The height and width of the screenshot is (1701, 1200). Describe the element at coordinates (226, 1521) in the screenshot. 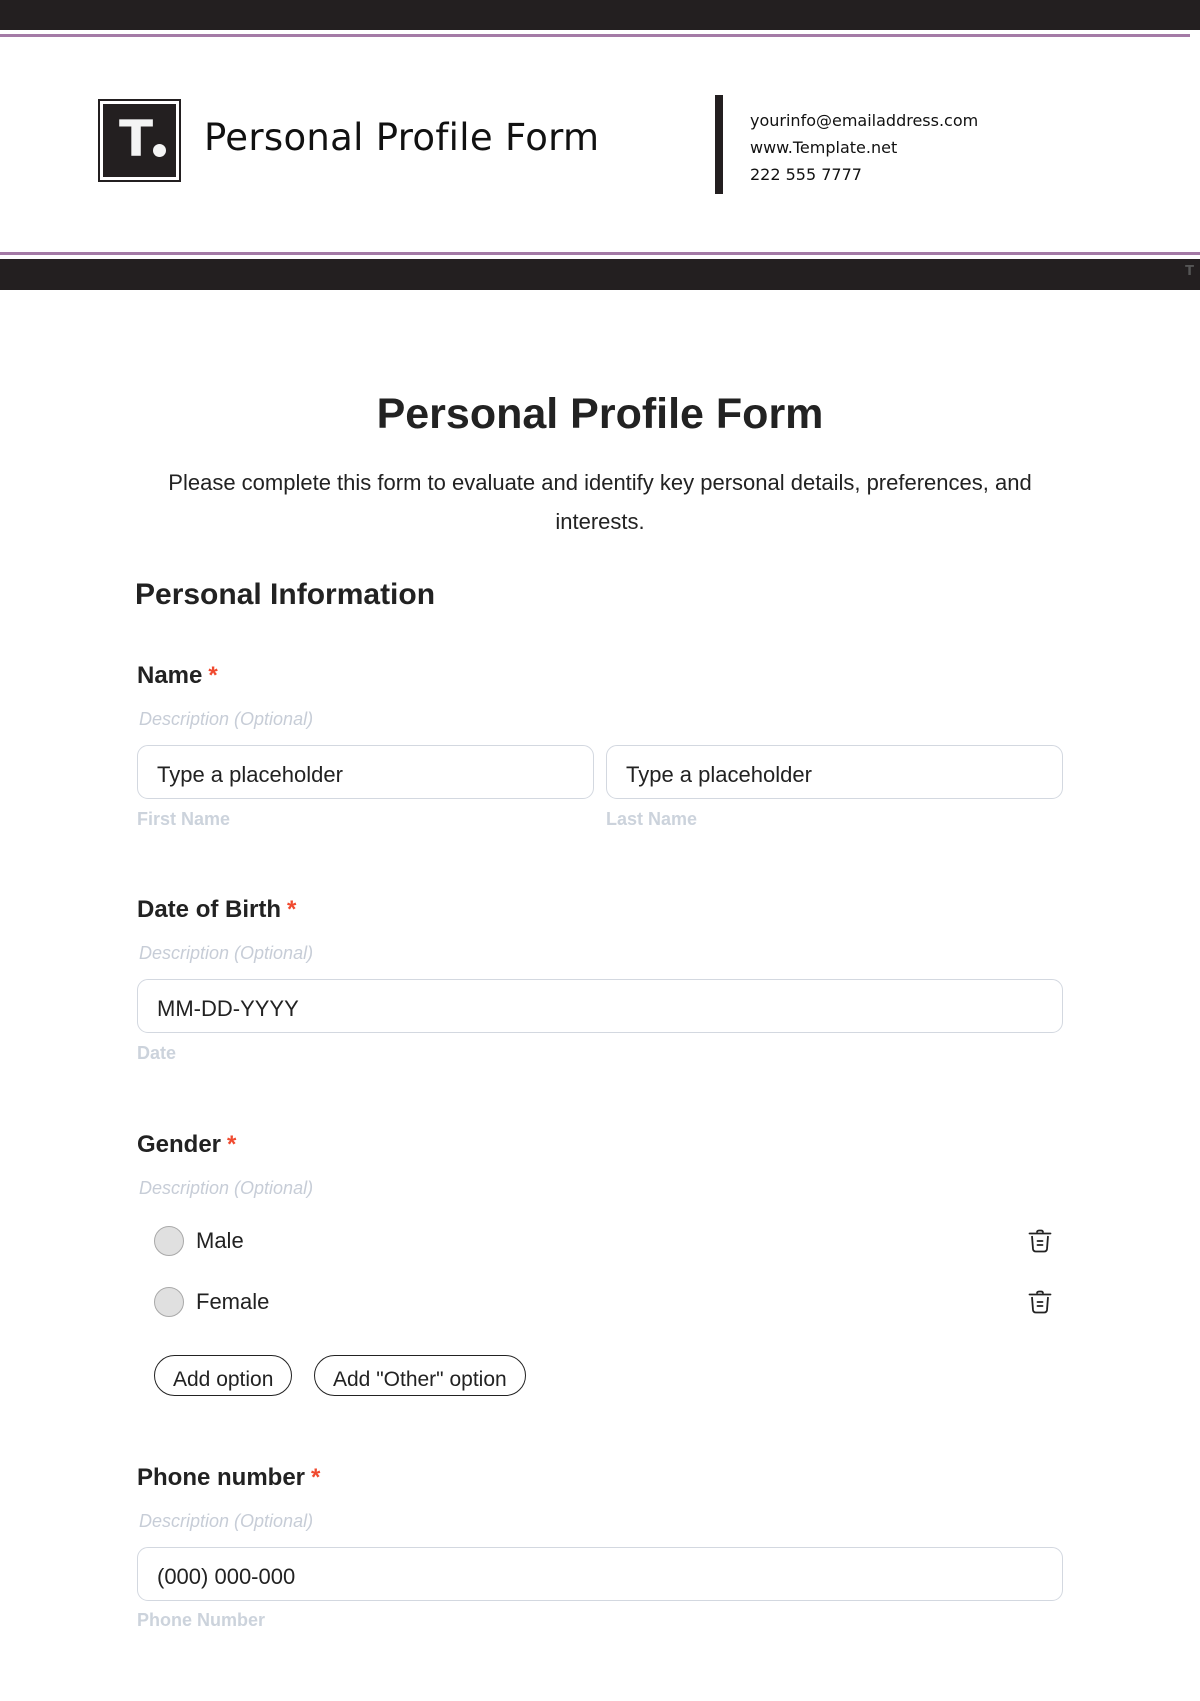

I see `phone-description: Description (Optional)` at that location.